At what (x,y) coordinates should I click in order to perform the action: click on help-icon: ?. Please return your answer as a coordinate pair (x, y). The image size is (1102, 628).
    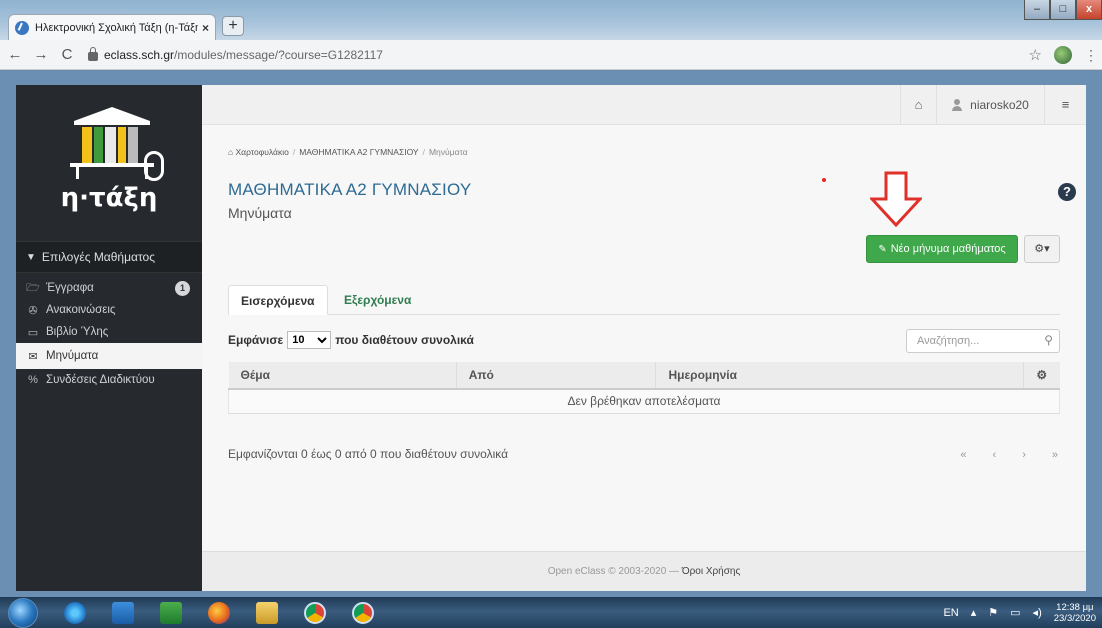
    Looking at the image, I should click on (1067, 192).